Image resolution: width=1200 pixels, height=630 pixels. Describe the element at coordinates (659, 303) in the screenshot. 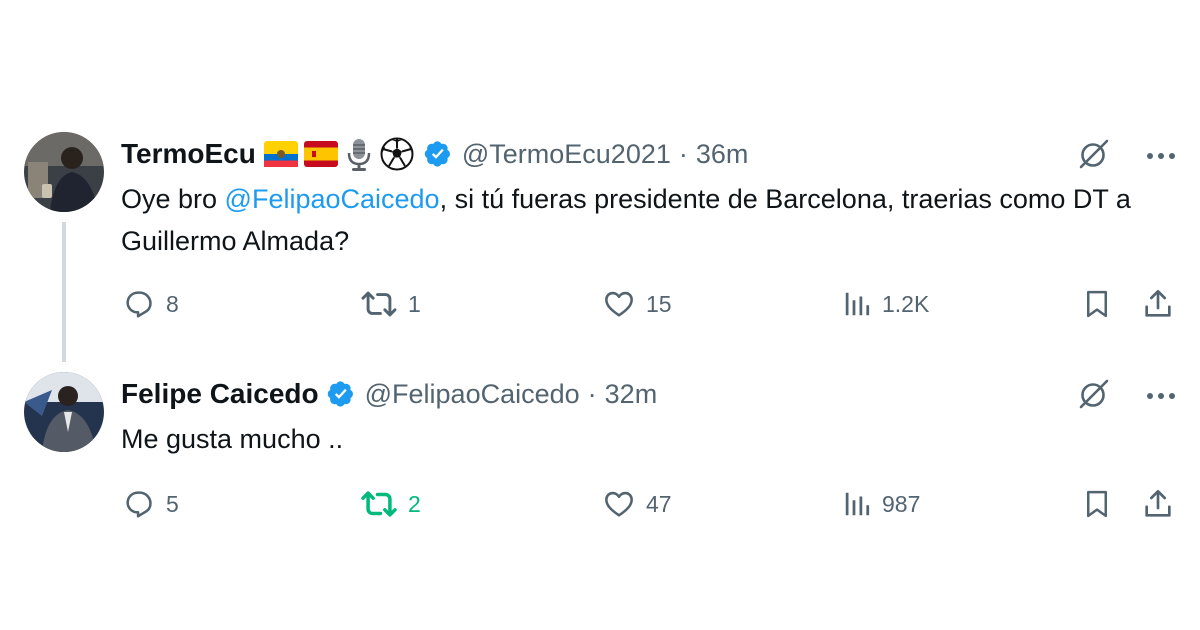

I see `like-count: 15` at that location.